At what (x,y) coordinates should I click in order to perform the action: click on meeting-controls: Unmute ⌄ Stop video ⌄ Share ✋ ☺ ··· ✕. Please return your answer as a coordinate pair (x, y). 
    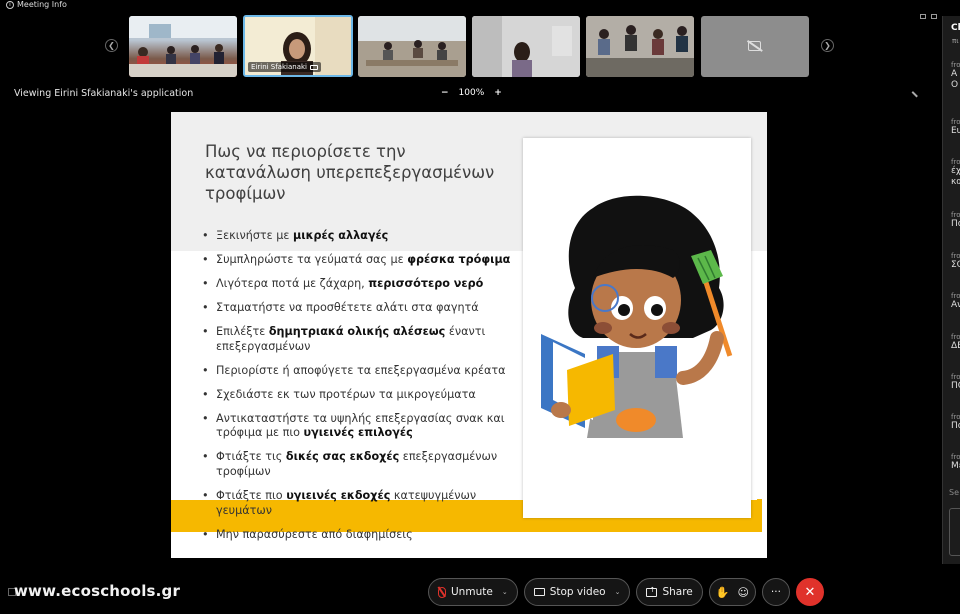
    Looking at the image, I should click on (626, 593).